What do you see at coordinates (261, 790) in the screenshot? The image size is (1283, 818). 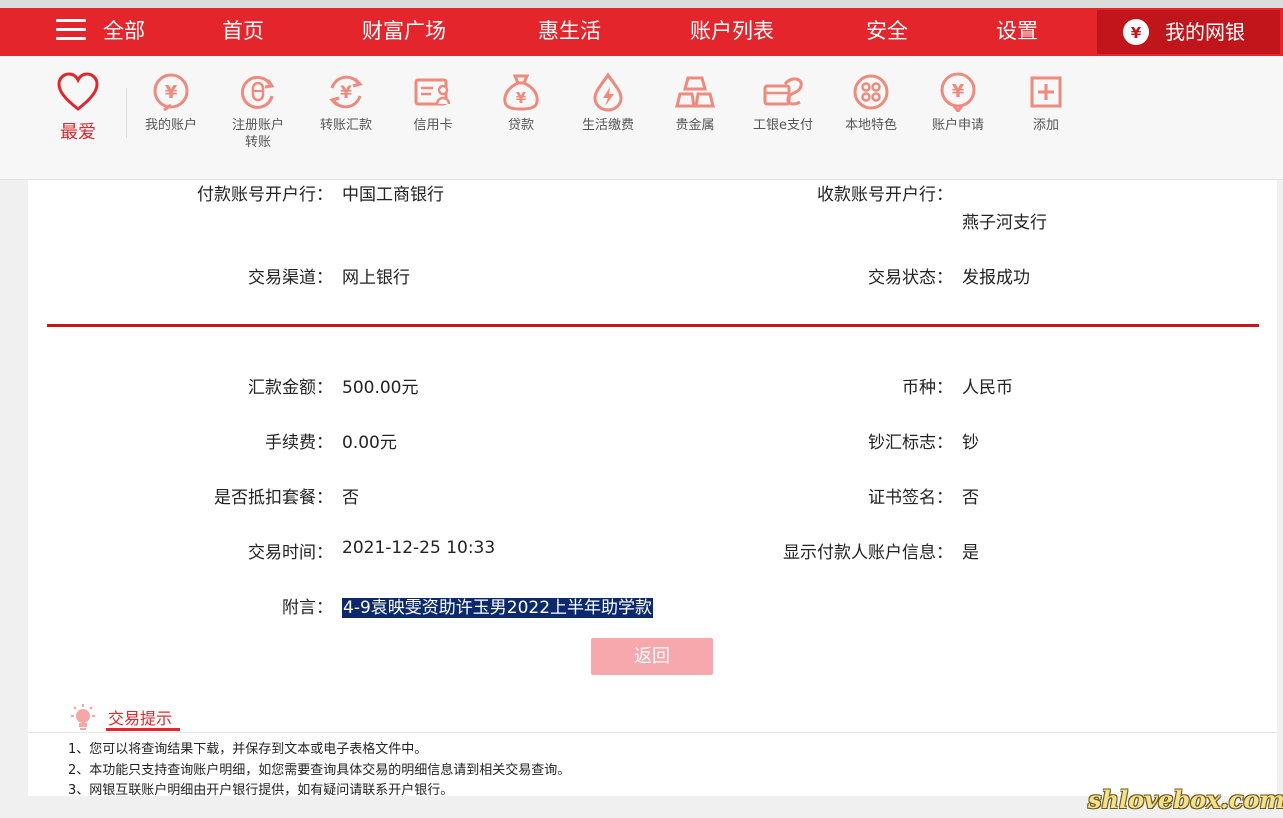 I see `tip-item: 3、网银互联账户明细由开户银行提供，如有疑问请联系开户银行。` at bounding box center [261, 790].